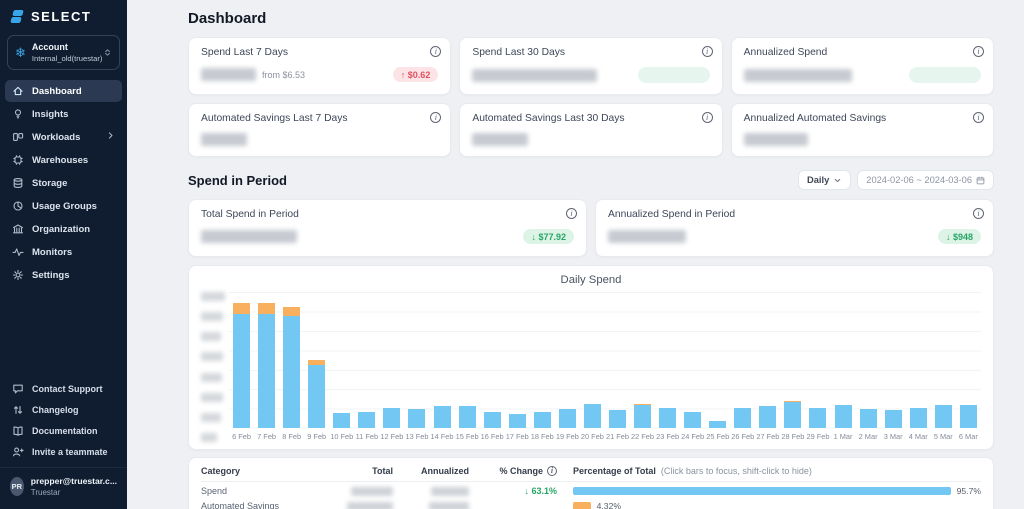 This screenshot has width=1024, height=509. What do you see at coordinates (742, 360) in the screenshot?
I see `bar-26-feb` at bounding box center [742, 360].